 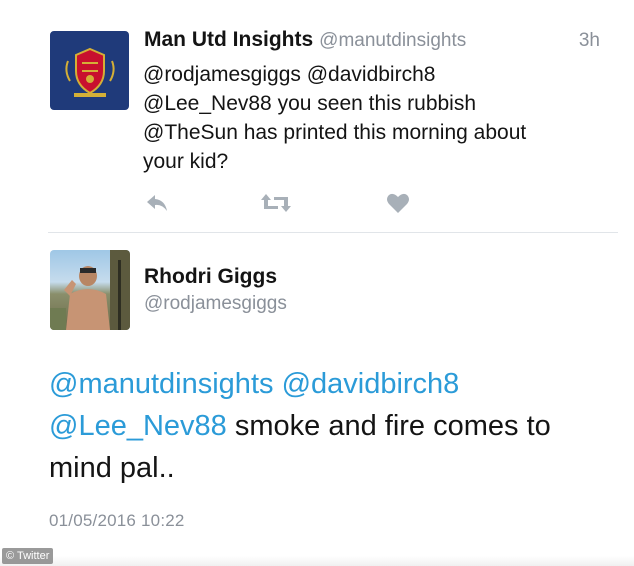 I want to click on tweet-line: your kid?, so click(x=186, y=161).